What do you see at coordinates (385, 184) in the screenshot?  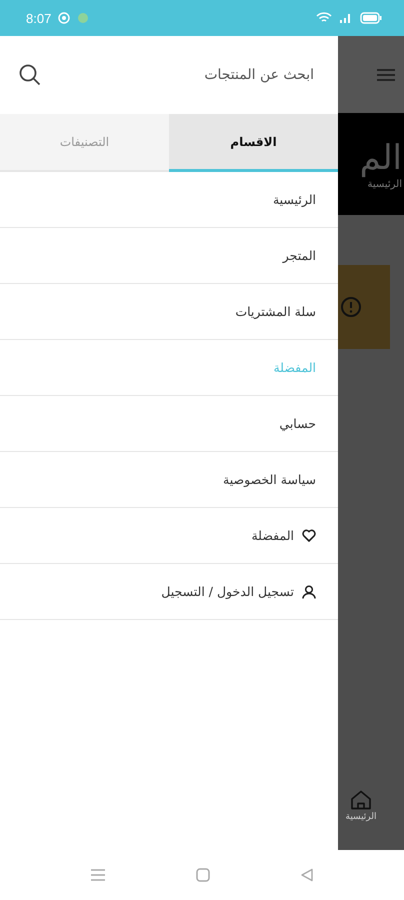 I see `breadcrumb-text: الرئيسية` at bounding box center [385, 184].